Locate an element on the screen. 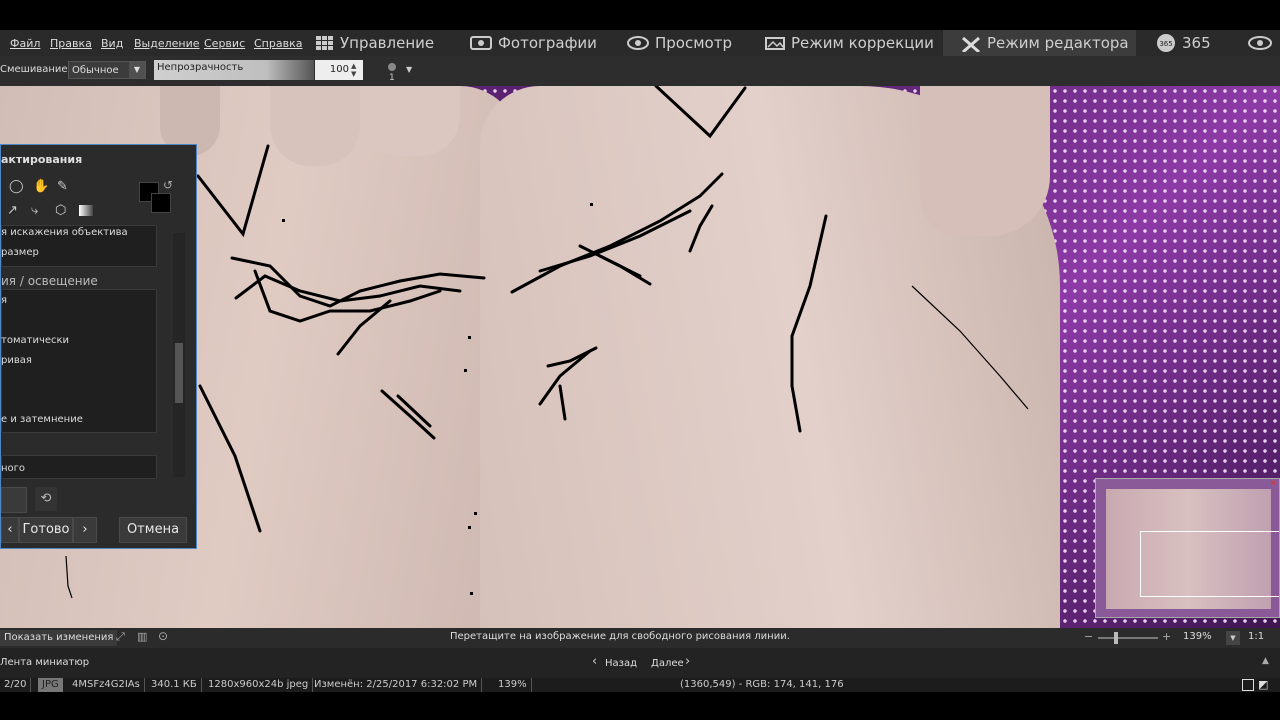 The width and height of the screenshot is (1280, 720). show-changes-button: Показать изменения is located at coordinates (59, 638).